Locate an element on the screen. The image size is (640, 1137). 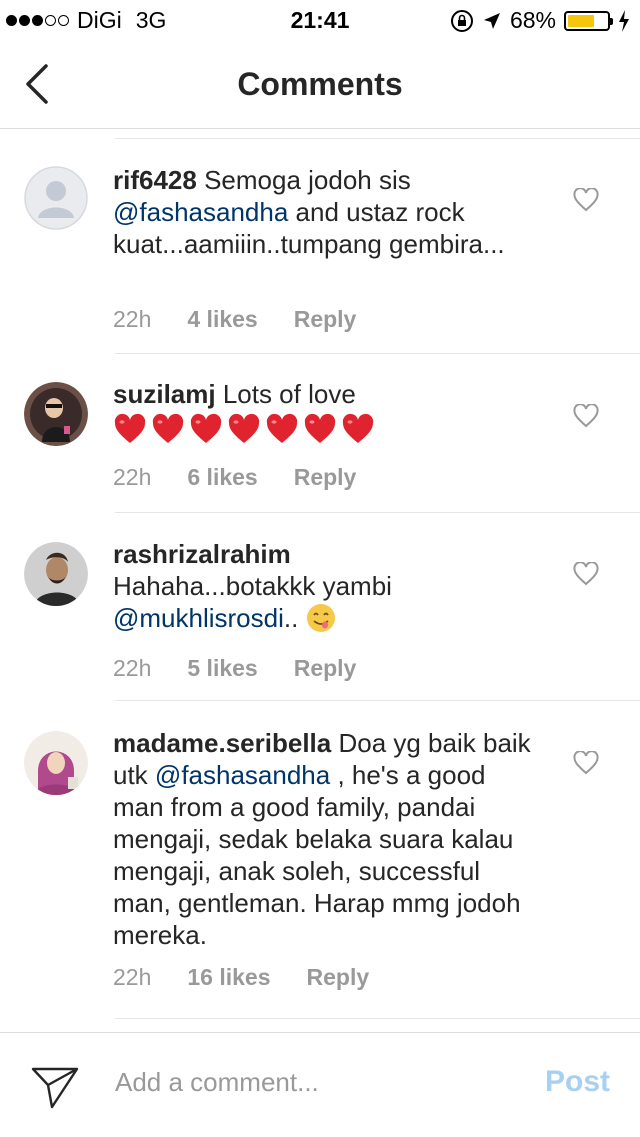
comment-username: madame.seribella is located at coordinates (222, 743).